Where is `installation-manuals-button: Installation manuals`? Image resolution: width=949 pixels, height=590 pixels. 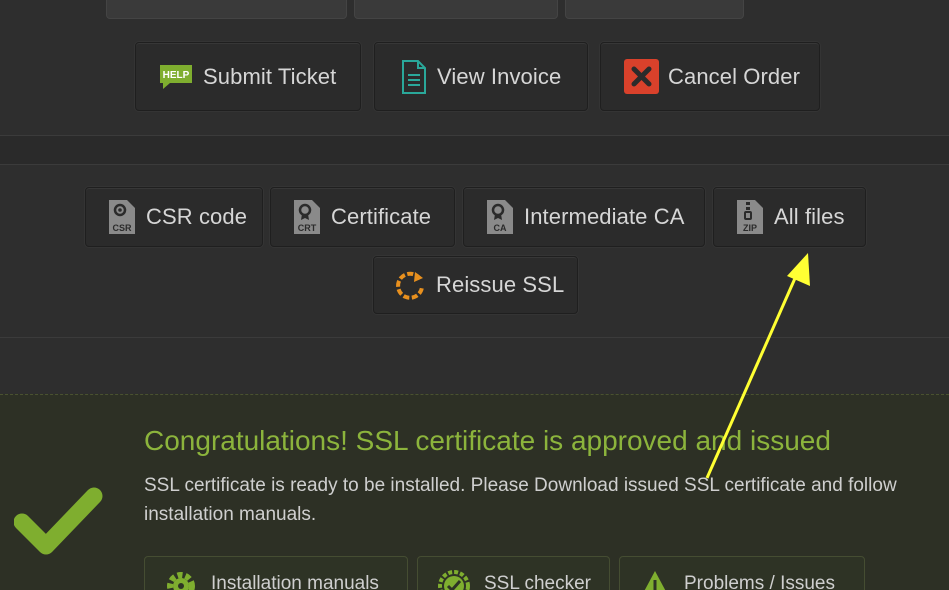 installation-manuals-button: Installation manuals is located at coordinates (276, 573).